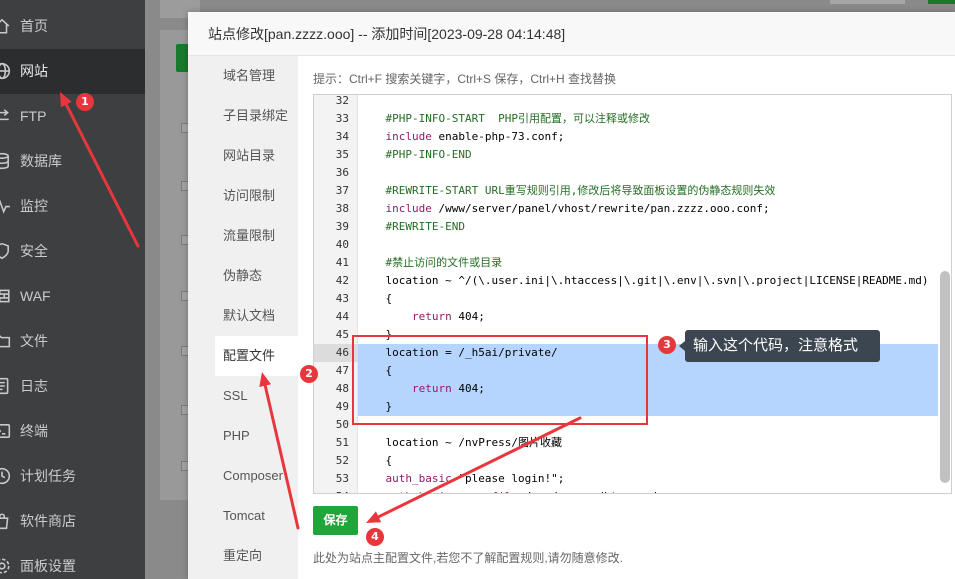 Image resolution: width=955 pixels, height=579 pixels. Describe the element at coordinates (591, 491) in the screenshot. I see `code-text: /www/server/htpasswd;` at that location.